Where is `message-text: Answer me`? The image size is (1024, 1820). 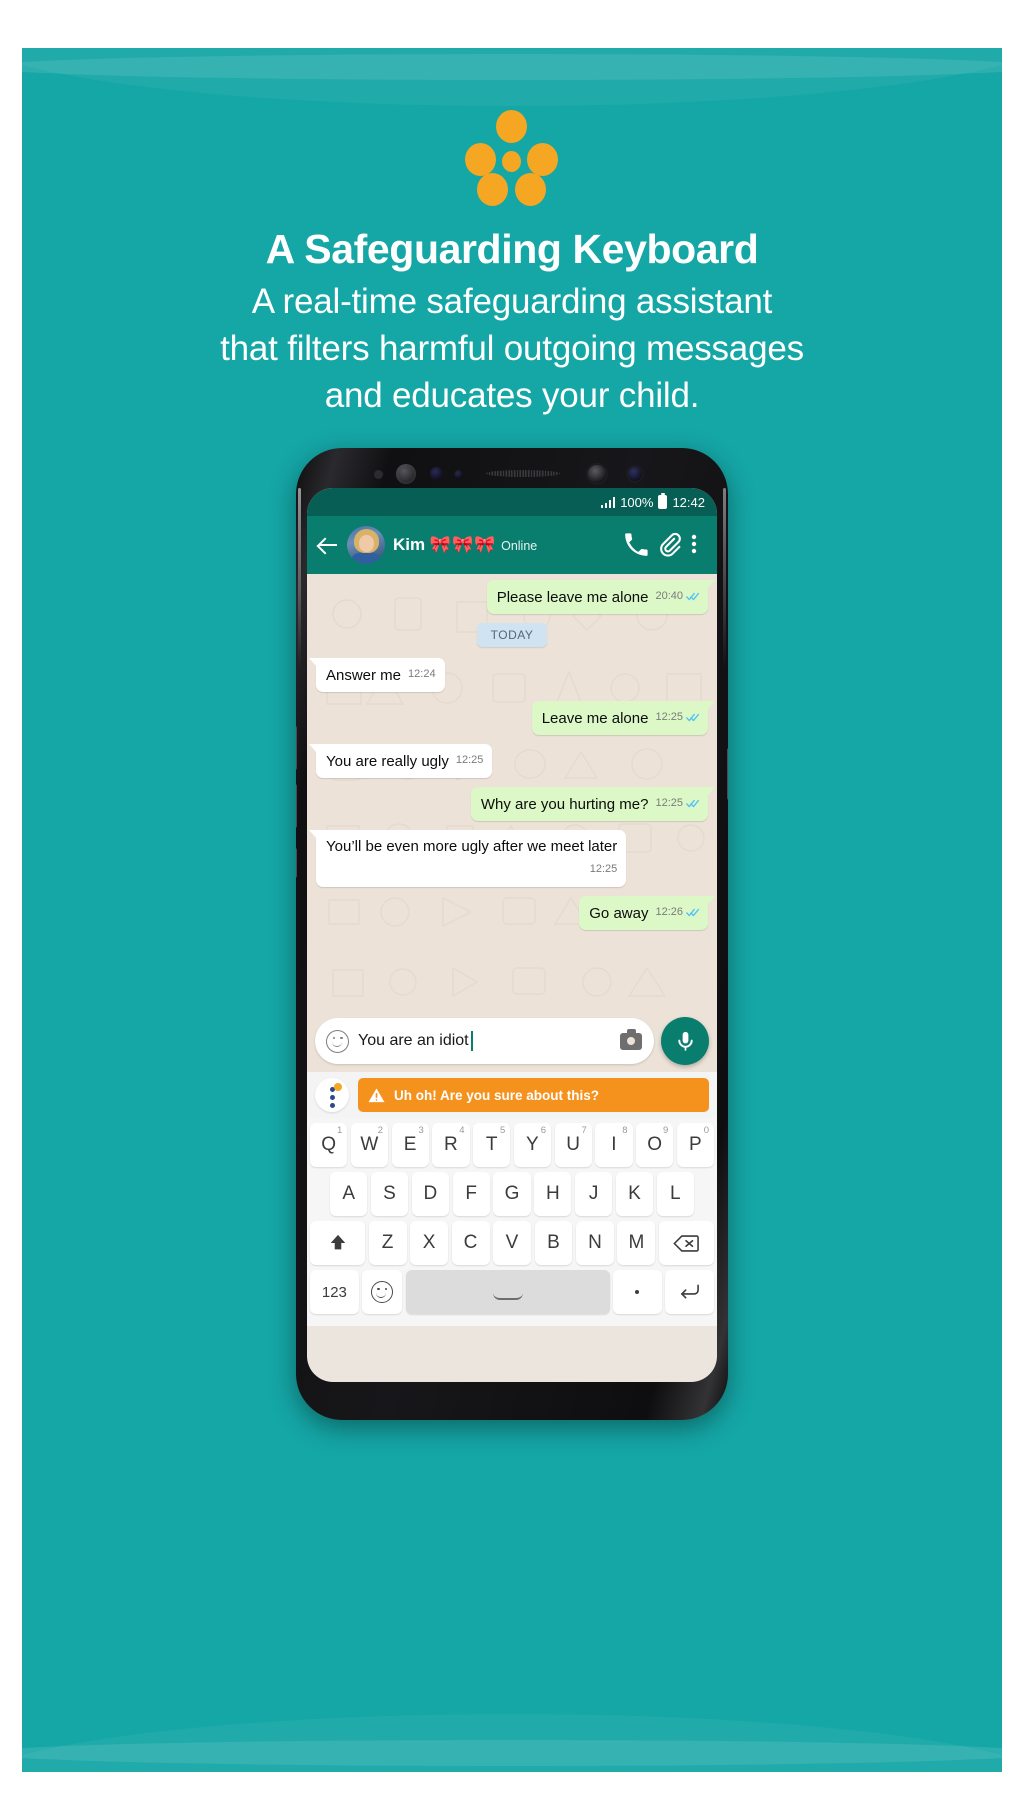 message-text: Answer me is located at coordinates (364, 675).